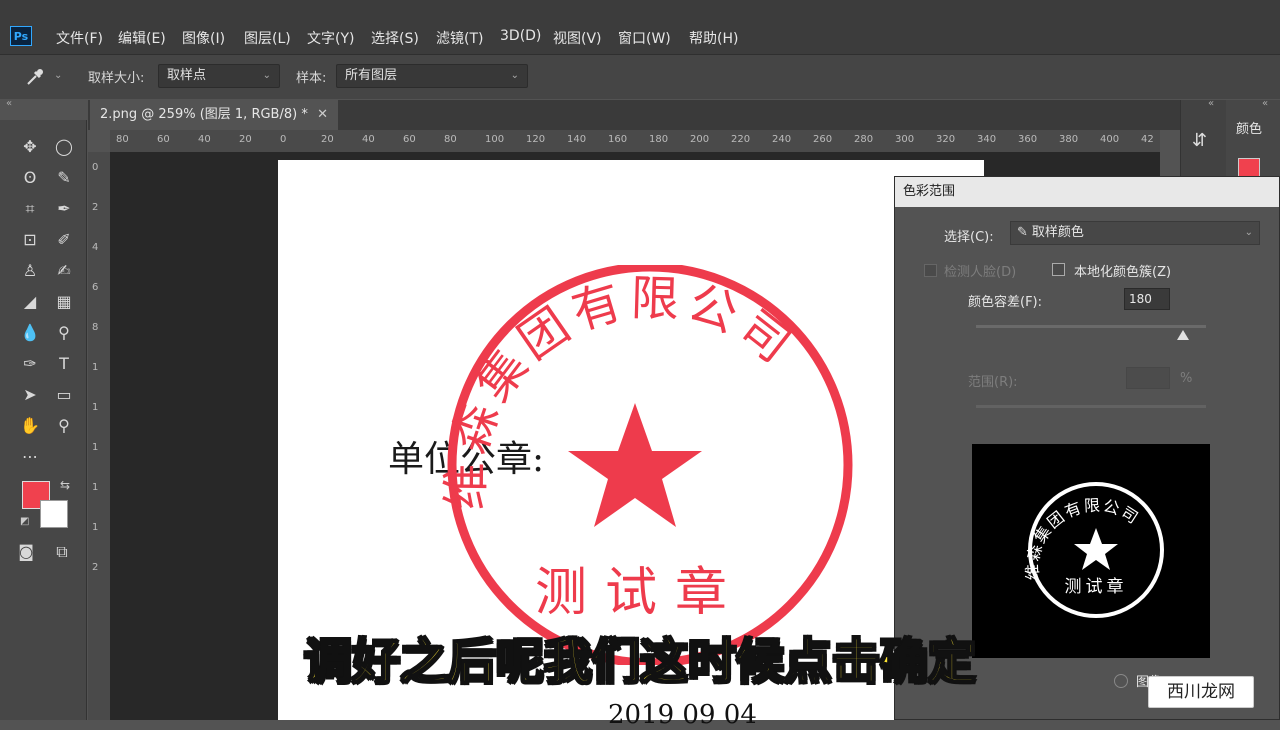  Describe the element at coordinates (1058, 269) in the screenshot. I see `localized-clusters-checkbox` at that location.